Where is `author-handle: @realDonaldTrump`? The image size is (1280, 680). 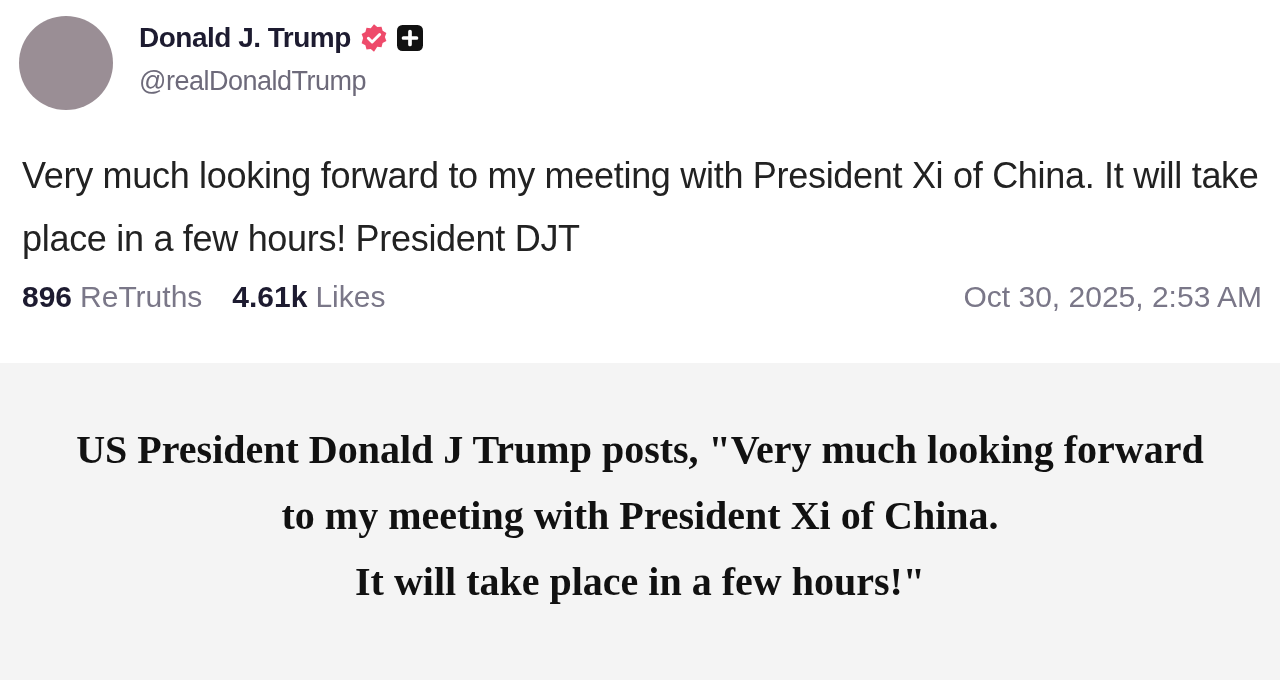 author-handle: @realDonaldTrump is located at coordinates (281, 81).